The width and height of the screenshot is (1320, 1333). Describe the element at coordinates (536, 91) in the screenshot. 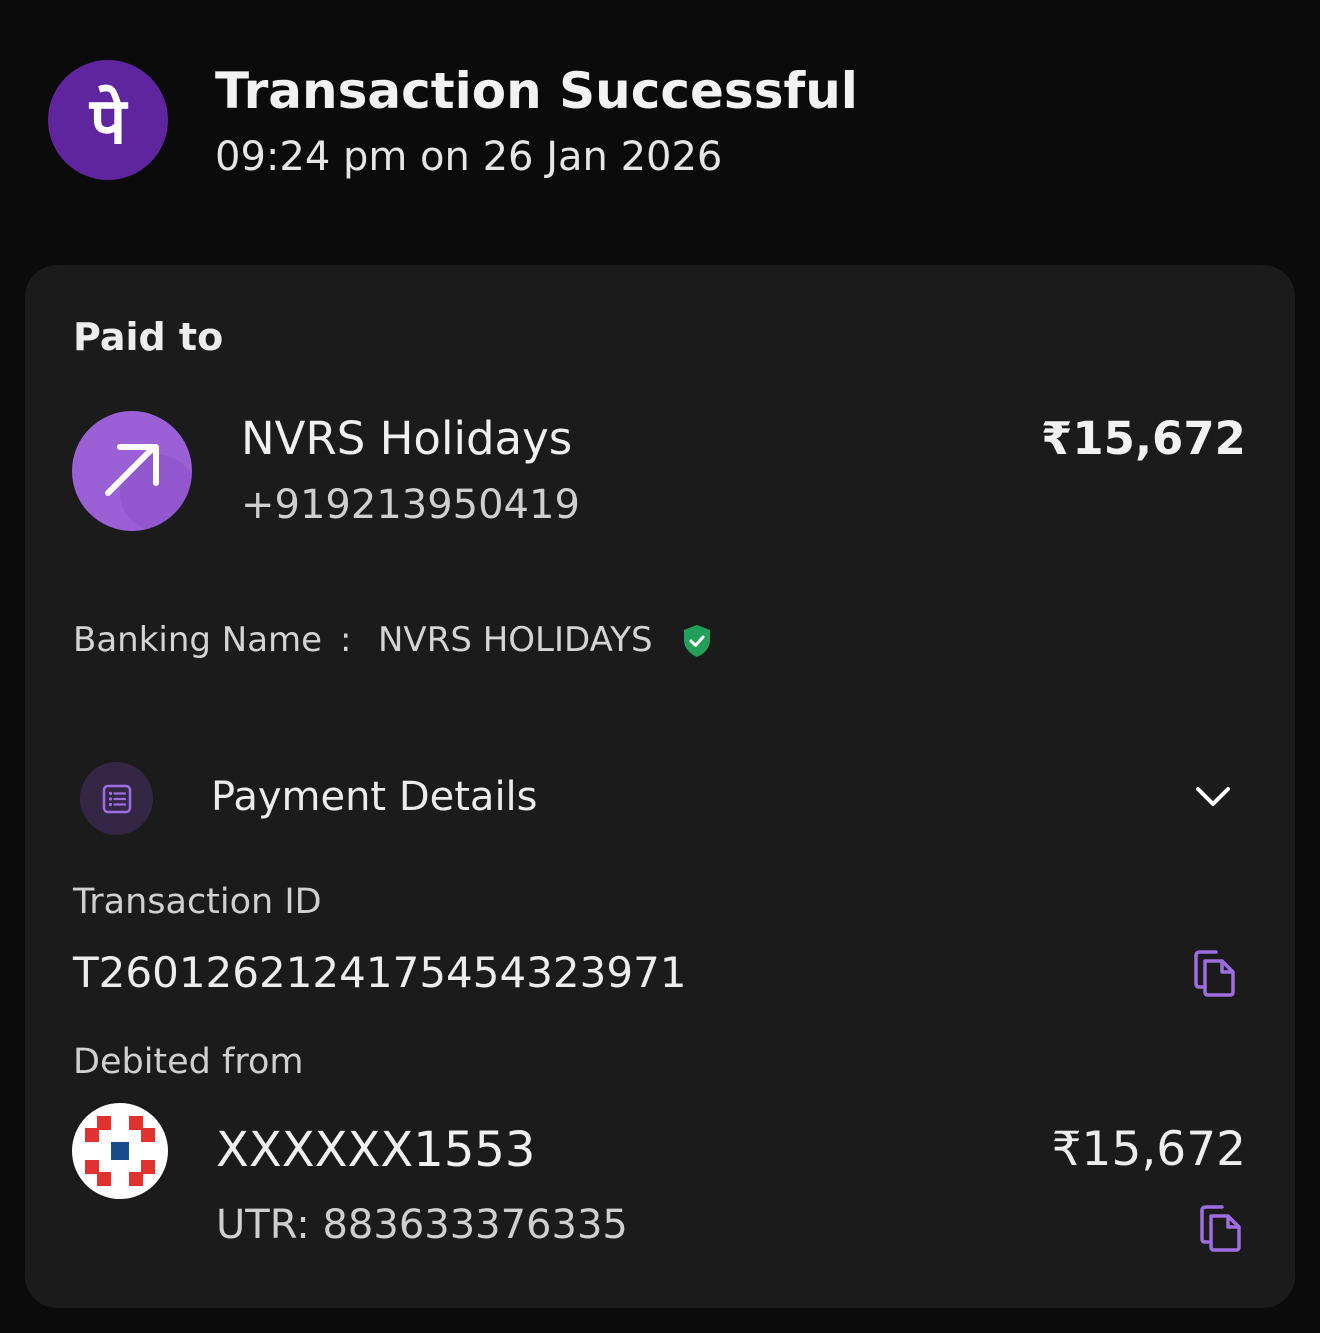

I see `page-title: Transaction Successful` at that location.